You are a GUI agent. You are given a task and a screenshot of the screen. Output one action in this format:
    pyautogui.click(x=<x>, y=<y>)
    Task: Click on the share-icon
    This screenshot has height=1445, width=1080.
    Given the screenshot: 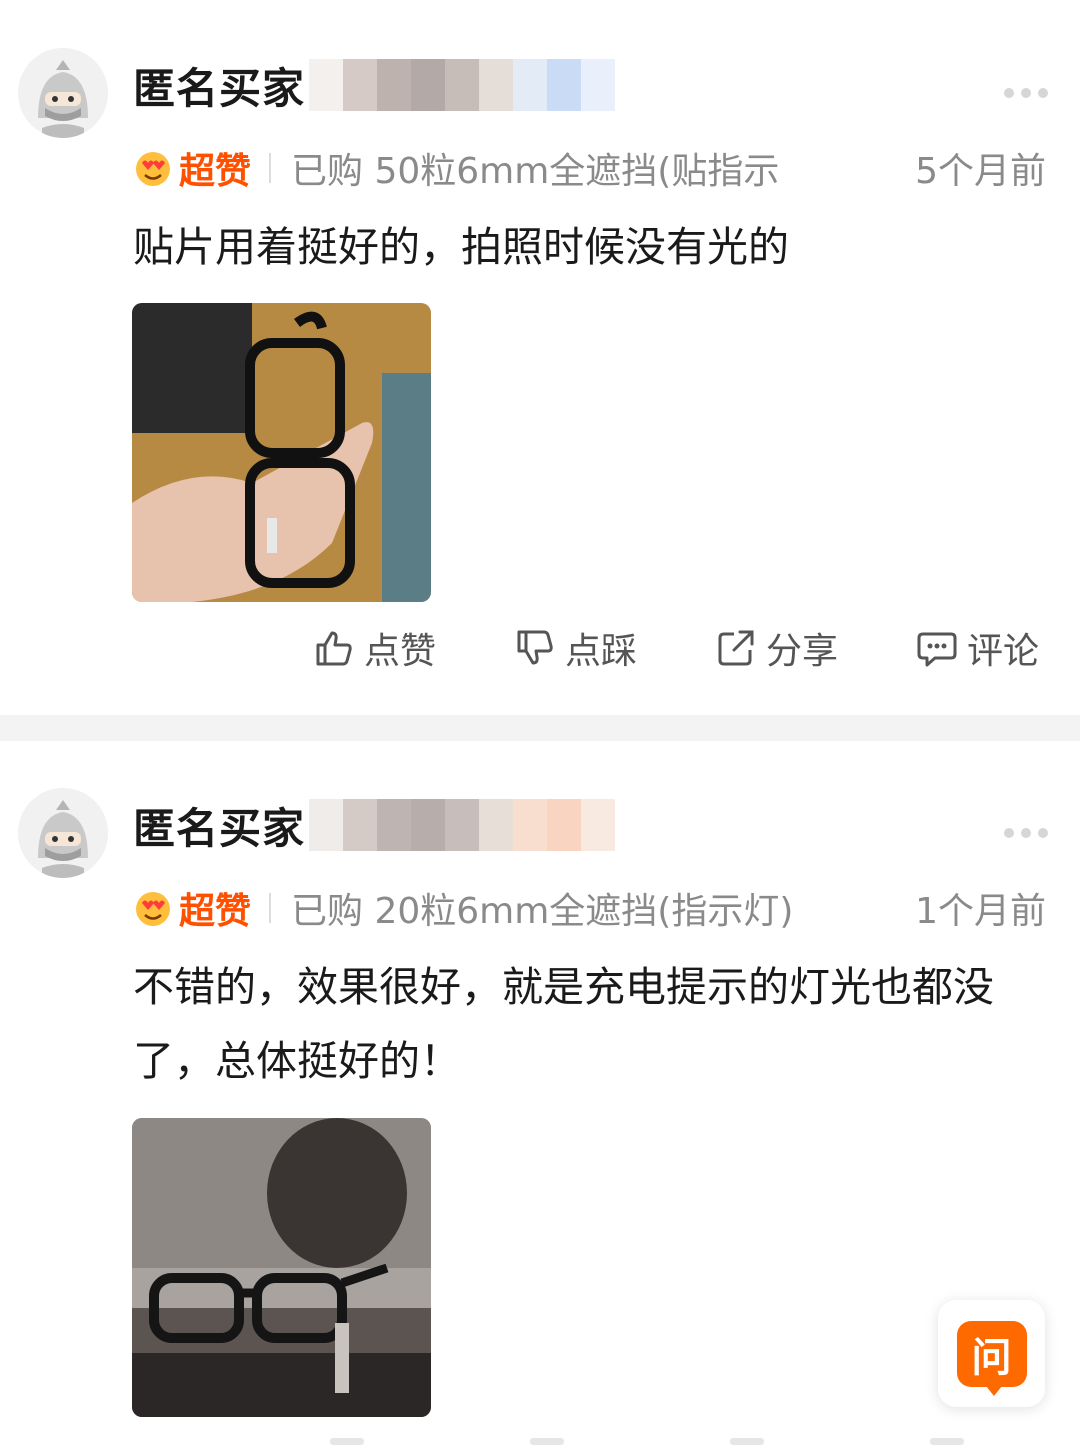 What is the action you would take?
    pyautogui.click(x=736, y=648)
    